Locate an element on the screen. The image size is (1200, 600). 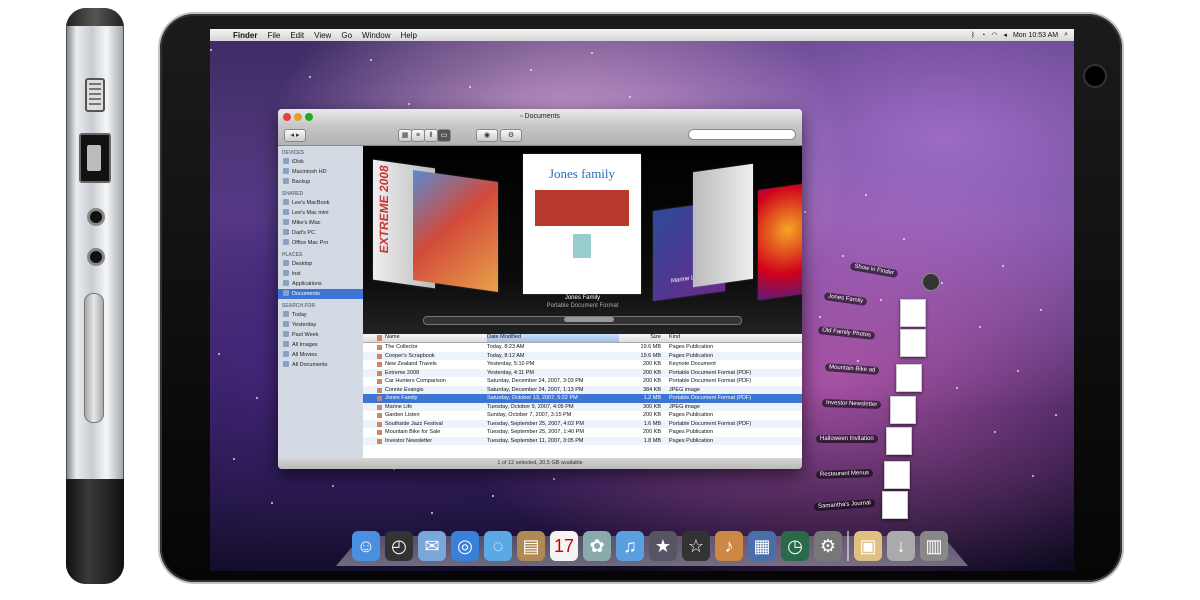
ical-icon: 17 is located at coordinates (564, 546).